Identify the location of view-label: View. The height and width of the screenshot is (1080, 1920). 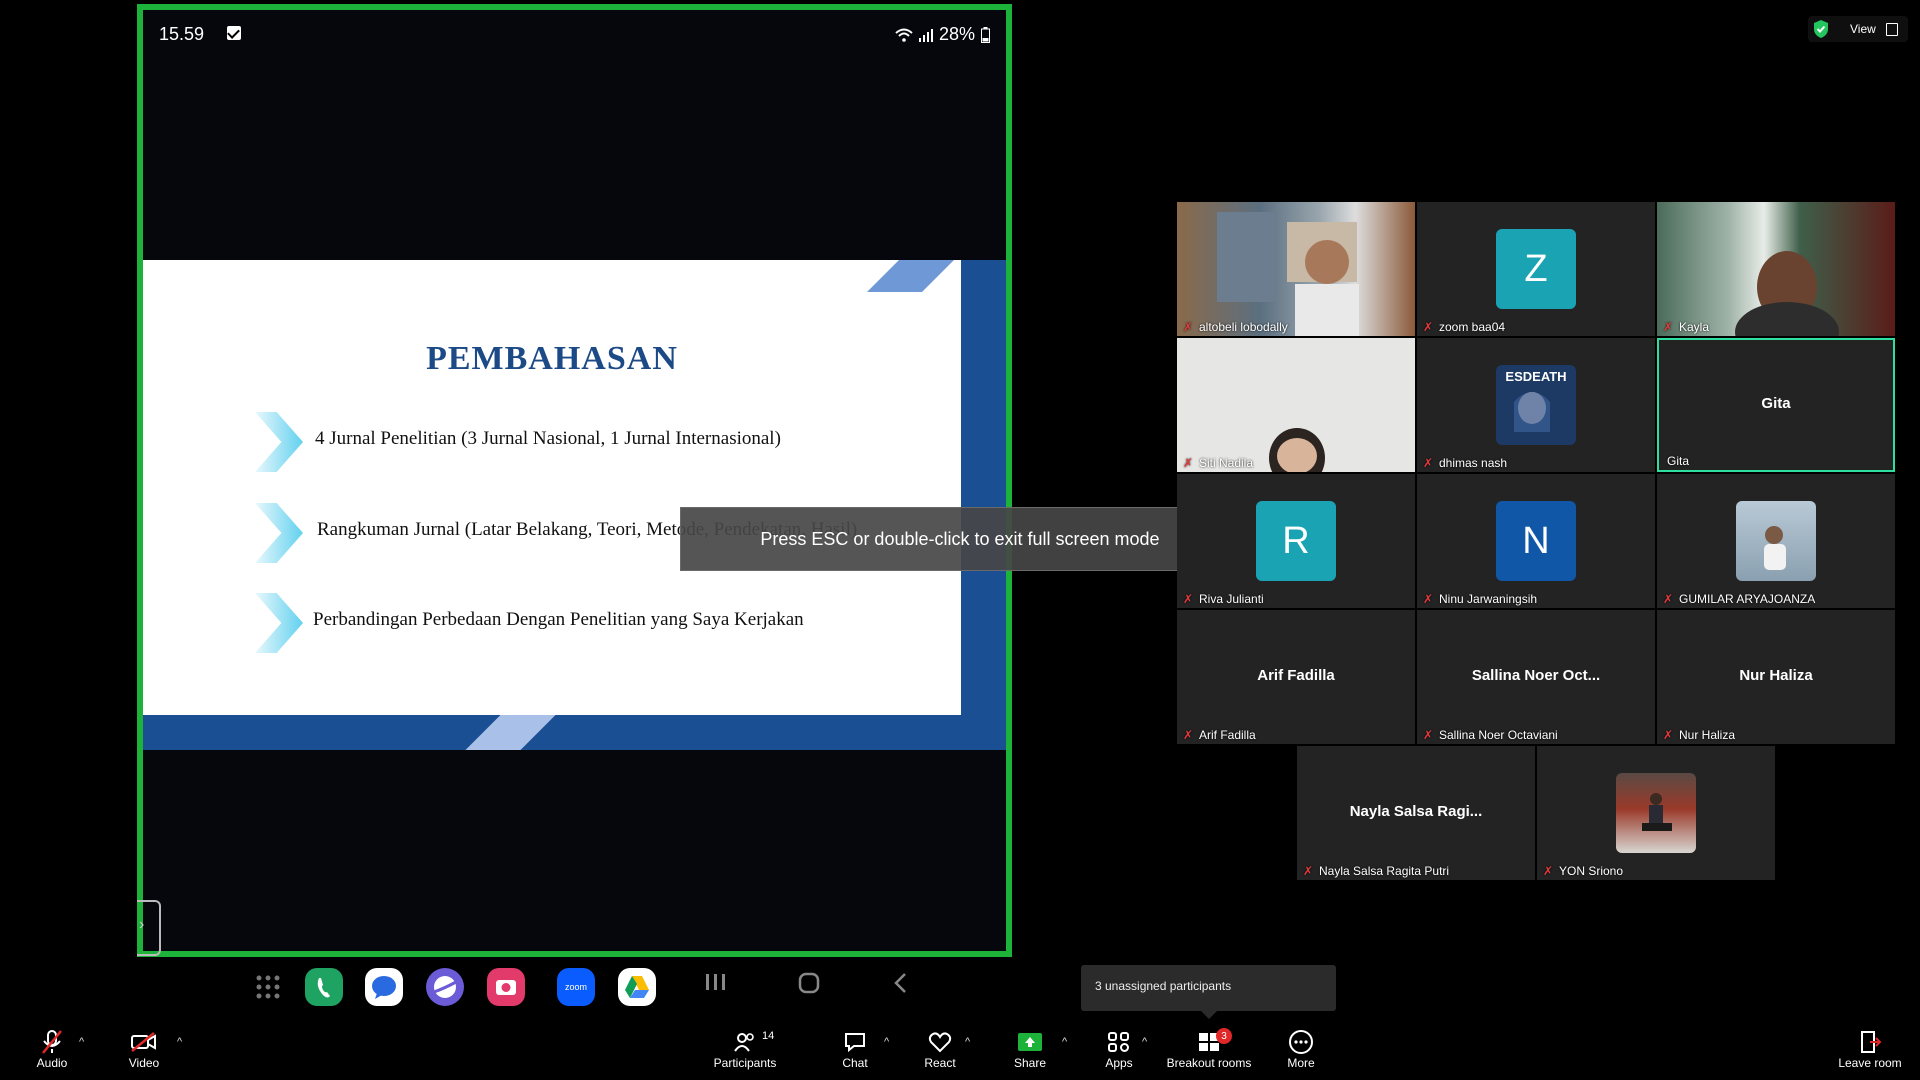
(1863, 29).